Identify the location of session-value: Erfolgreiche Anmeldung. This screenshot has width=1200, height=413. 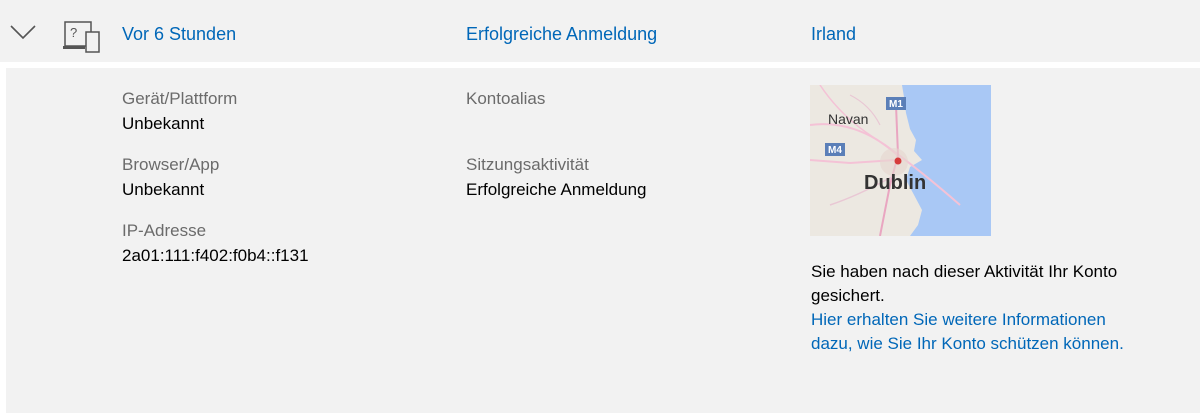
(556, 189).